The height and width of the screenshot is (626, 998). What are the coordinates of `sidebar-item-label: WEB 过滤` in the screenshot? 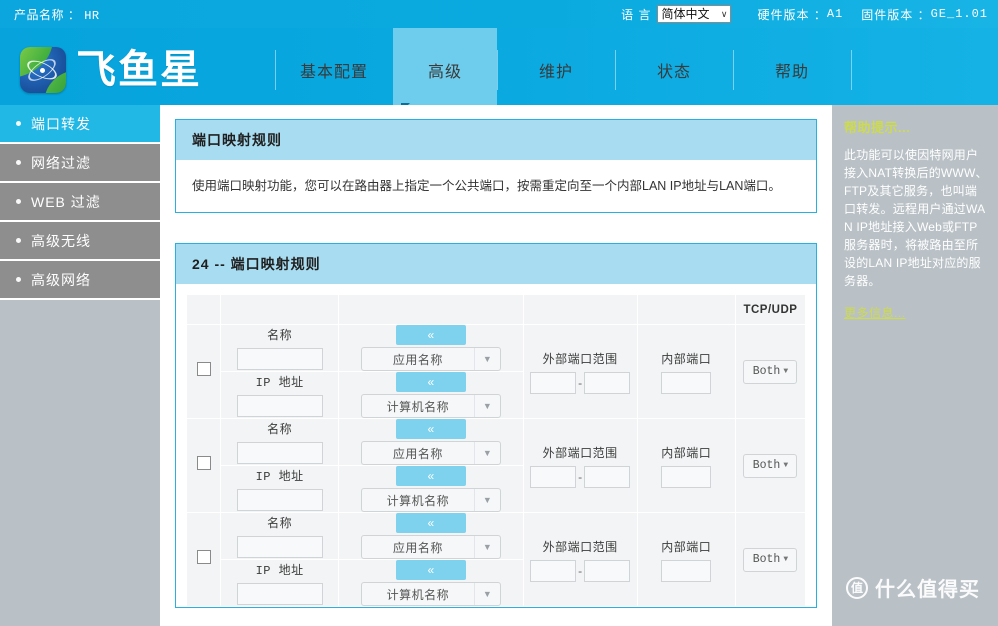 It's located at (66, 201).